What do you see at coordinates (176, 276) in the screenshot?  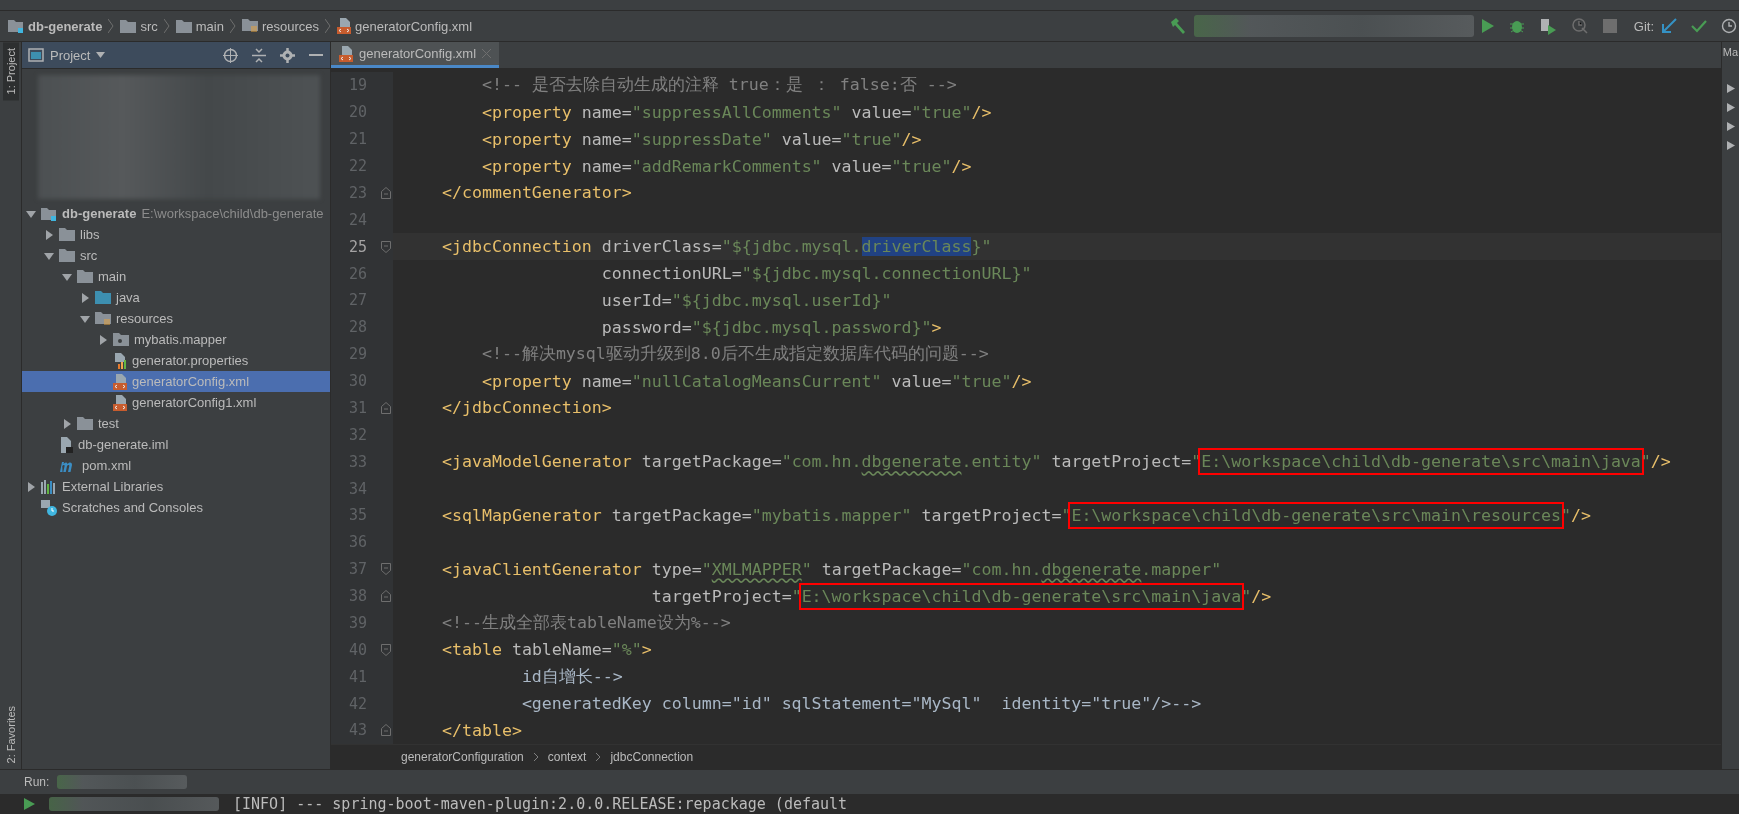 I see `tree-item: main` at bounding box center [176, 276].